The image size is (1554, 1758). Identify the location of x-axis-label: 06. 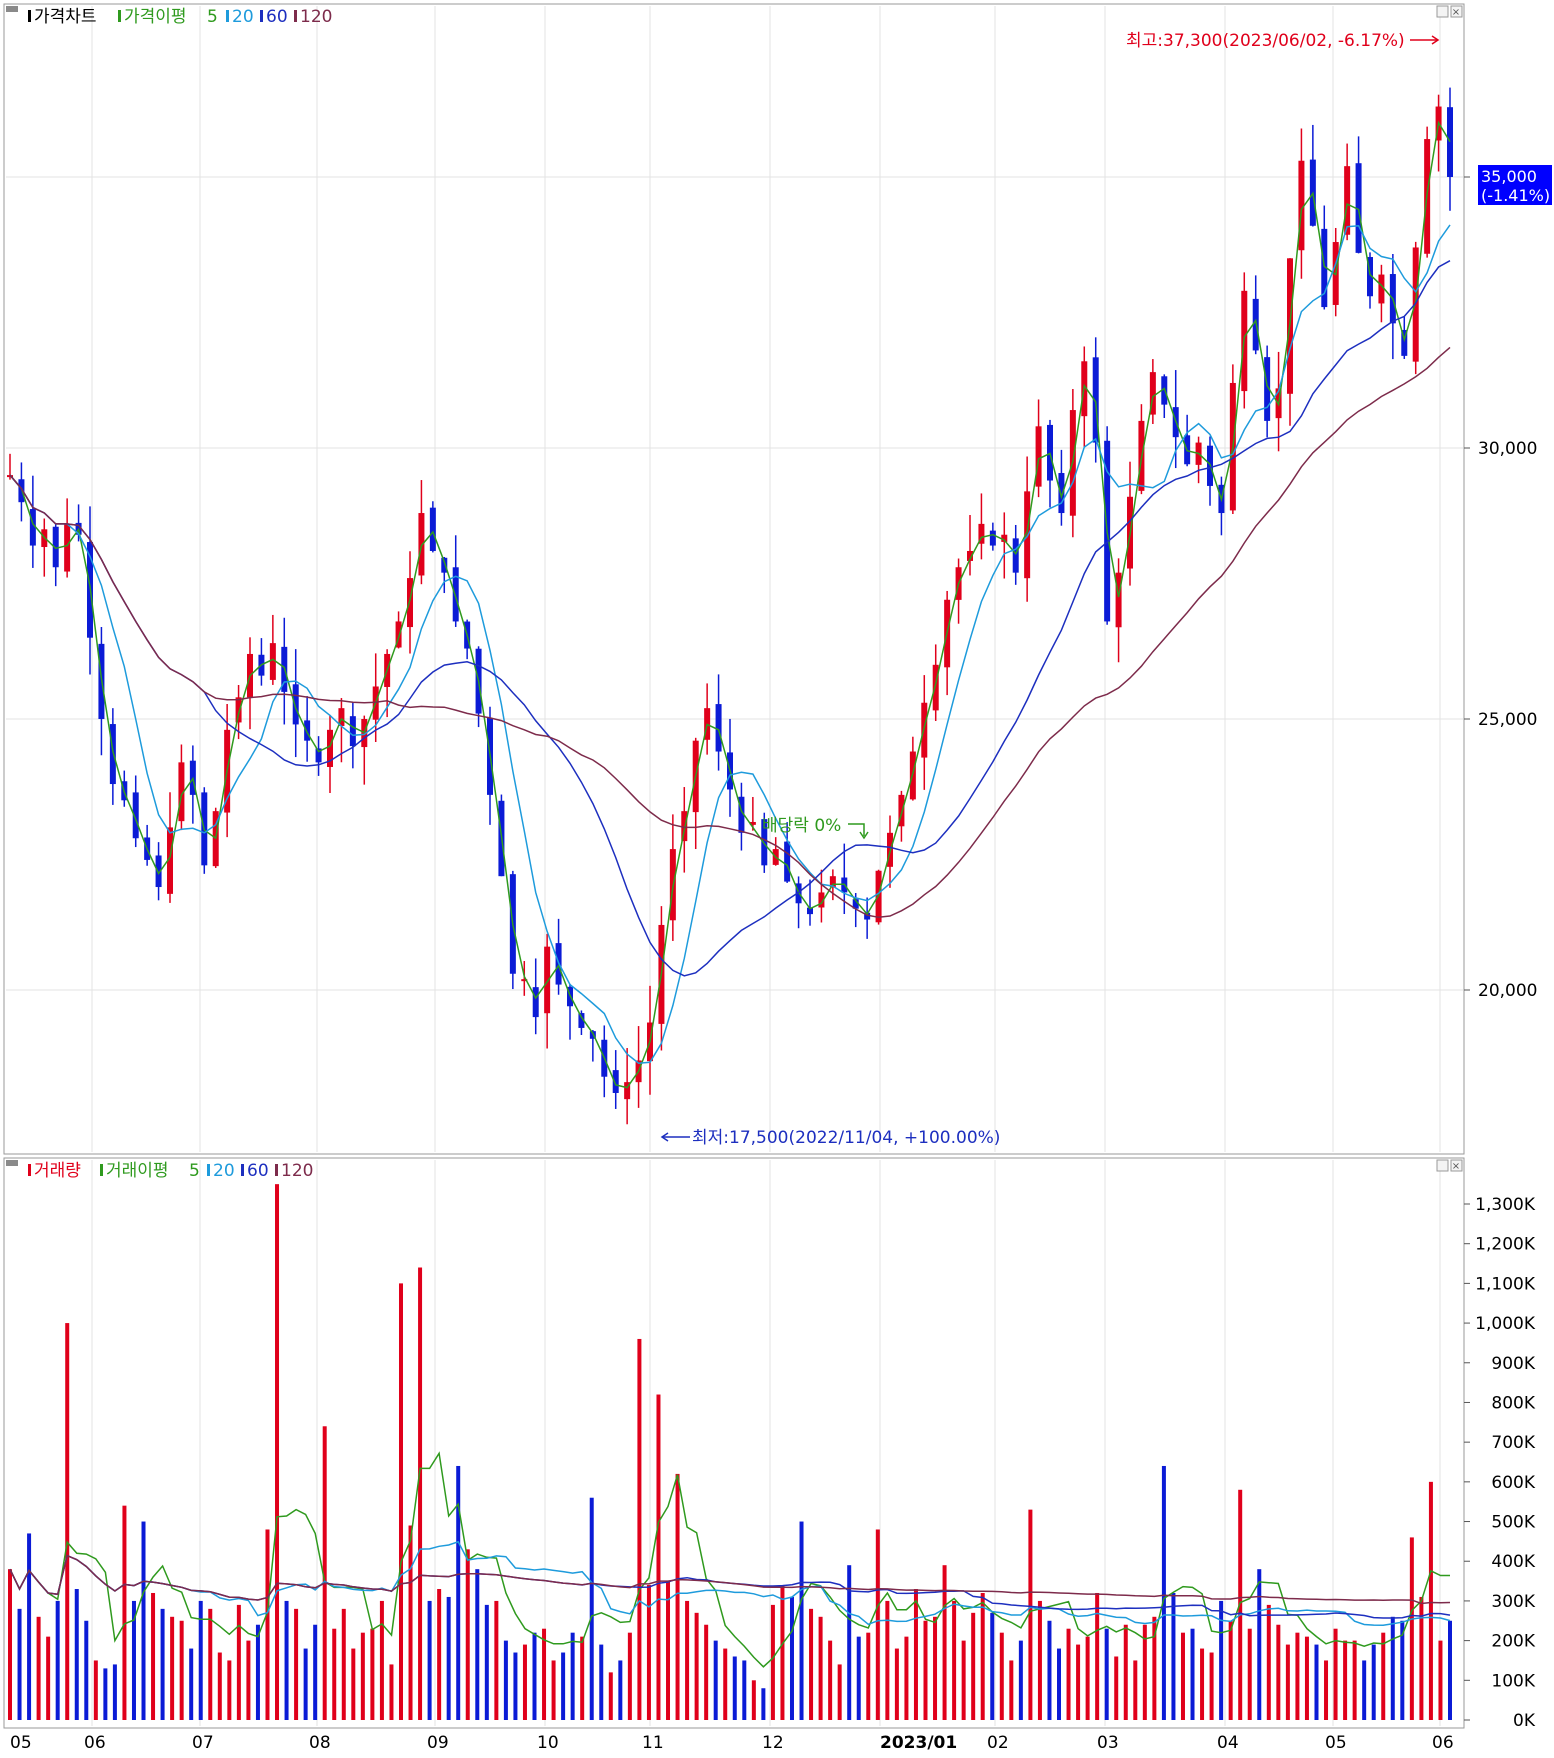
(1443, 1743).